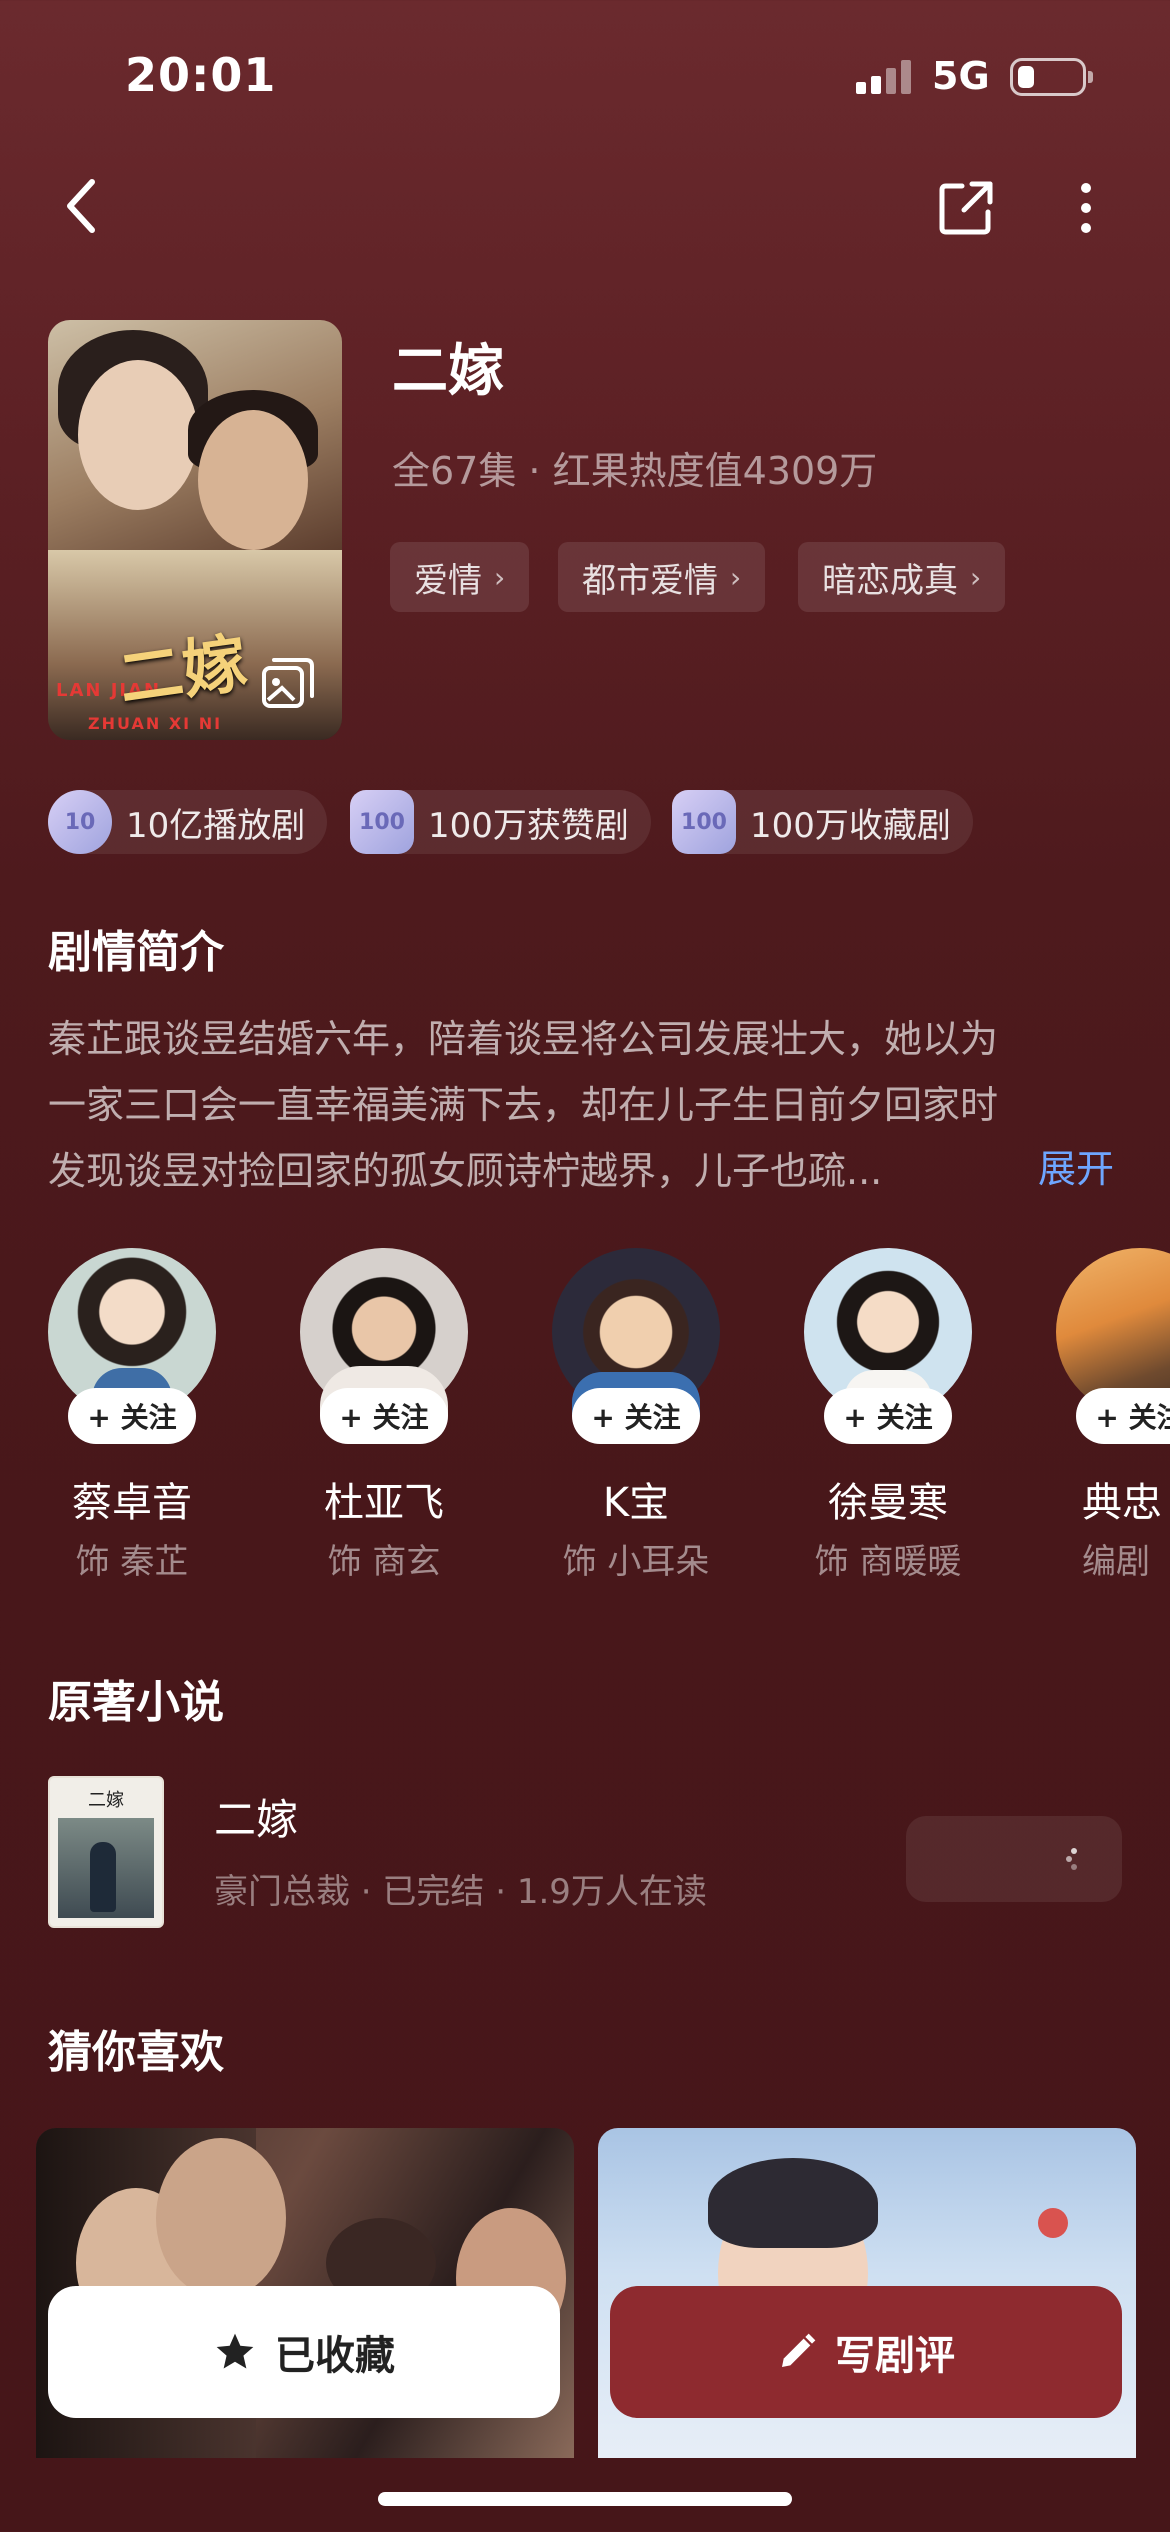 This screenshot has width=1170, height=2532. What do you see at coordinates (650, 580) in the screenshot?
I see `tag-label: 都市爱情` at bounding box center [650, 580].